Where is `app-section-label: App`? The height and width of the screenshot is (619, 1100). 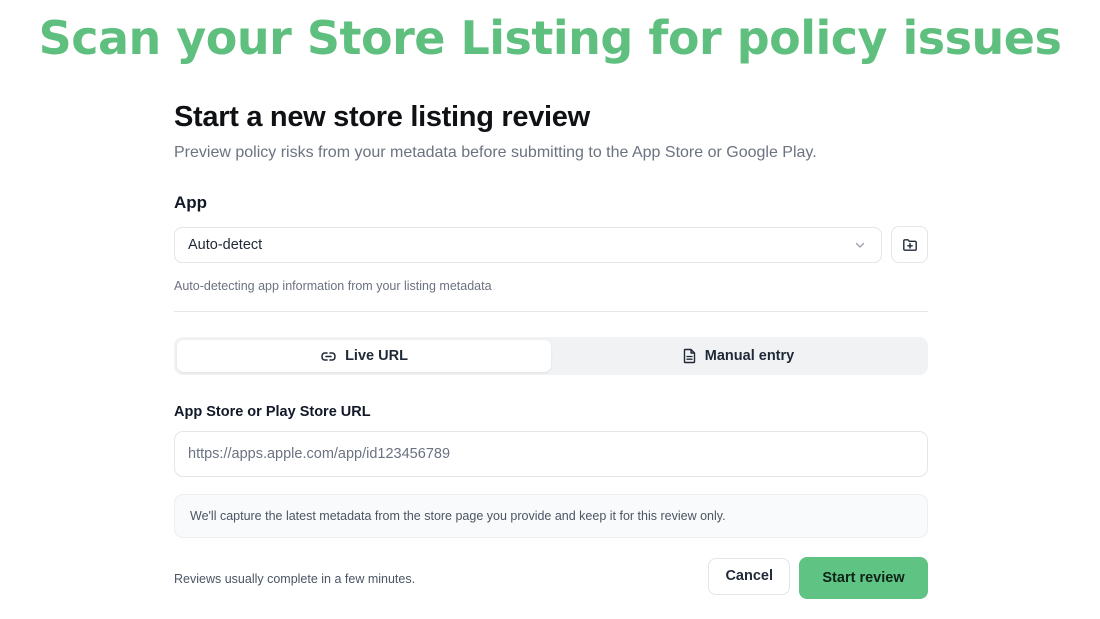 app-section-label: App is located at coordinates (191, 202).